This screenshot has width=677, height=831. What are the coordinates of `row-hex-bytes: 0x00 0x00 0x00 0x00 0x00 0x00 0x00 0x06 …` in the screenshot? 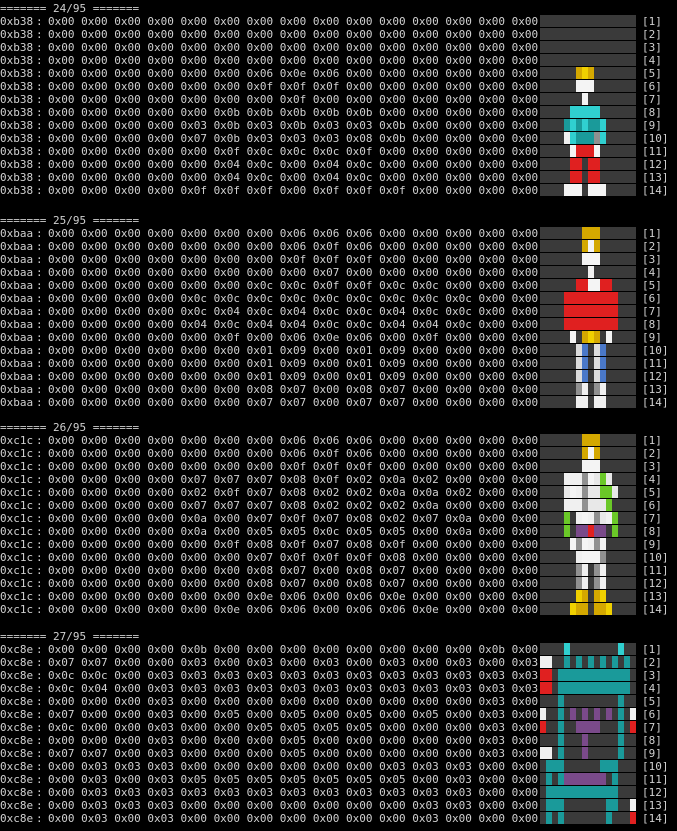 It's located at (310, 440).